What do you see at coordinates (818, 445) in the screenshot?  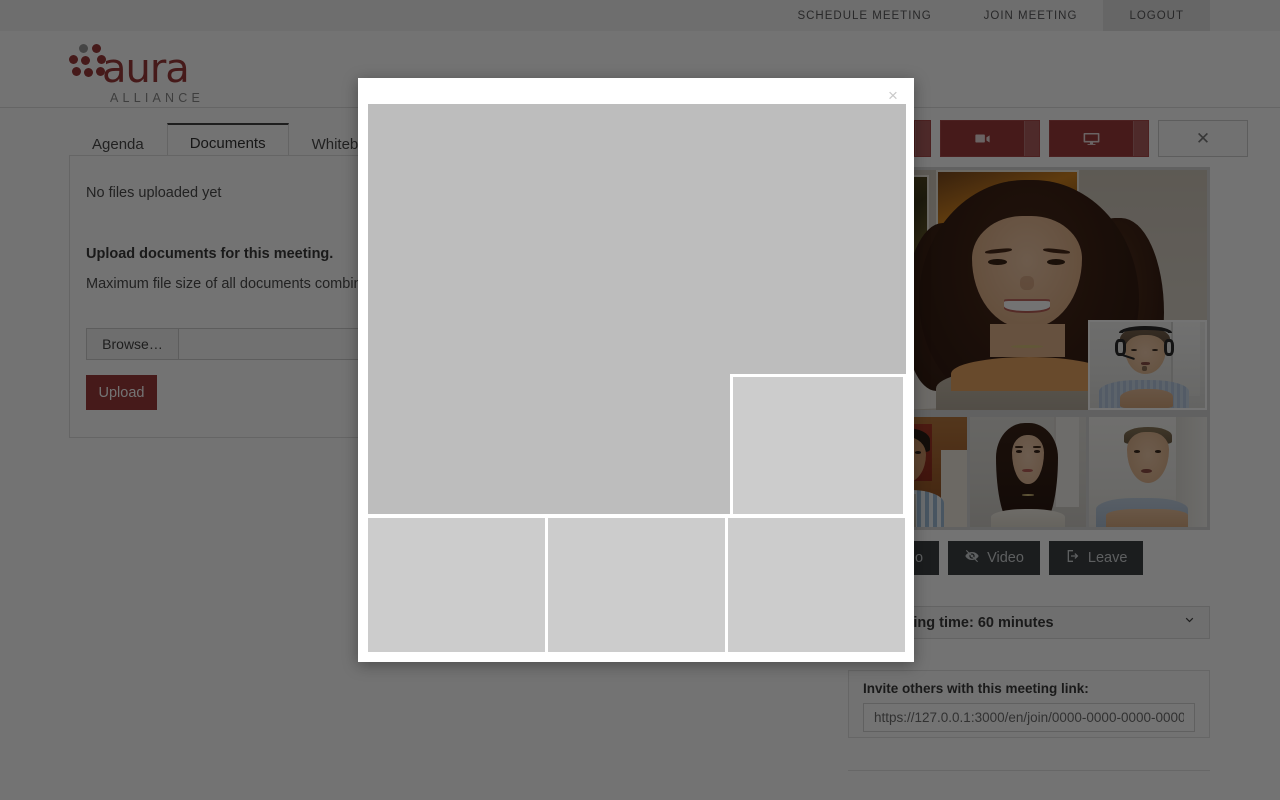 I see `modal-pip-video` at bounding box center [818, 445].